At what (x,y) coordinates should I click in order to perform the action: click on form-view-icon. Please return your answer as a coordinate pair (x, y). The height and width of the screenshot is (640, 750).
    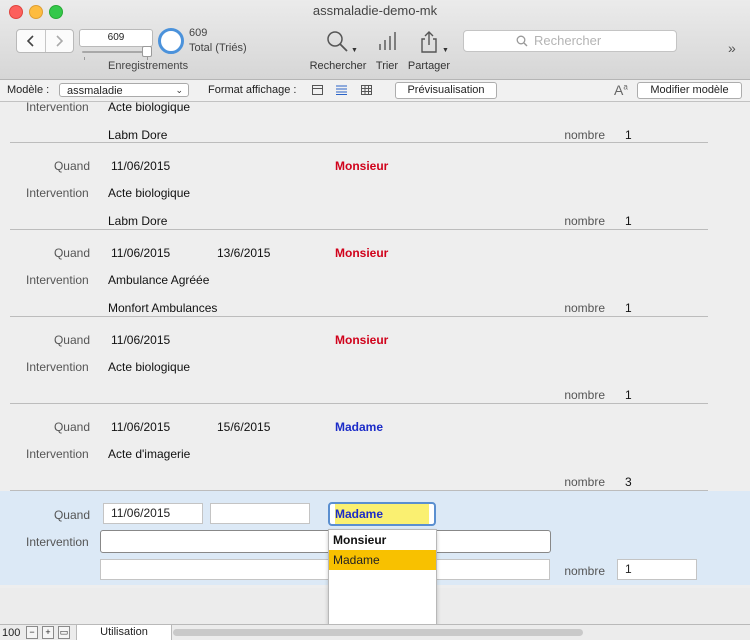
    Looking at the image, I should click on (317, 90).